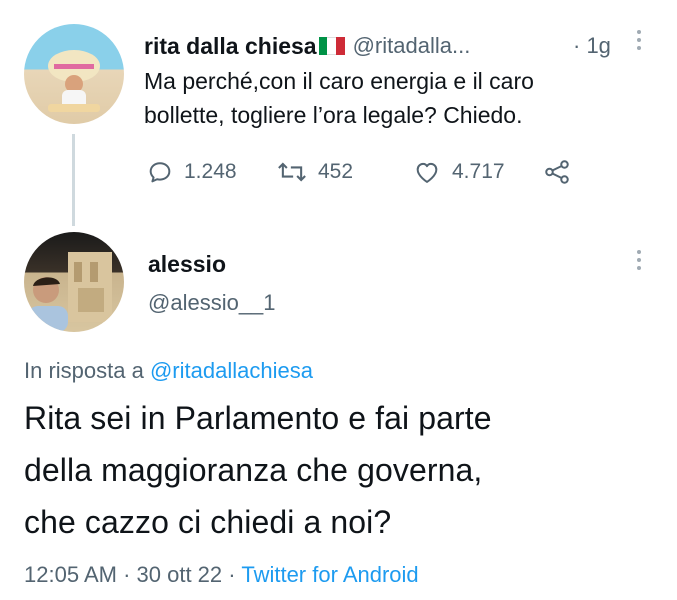 The height and width of the screenshot is (600, 677). I want to click on like-button: 4.717, so click(458, 172).